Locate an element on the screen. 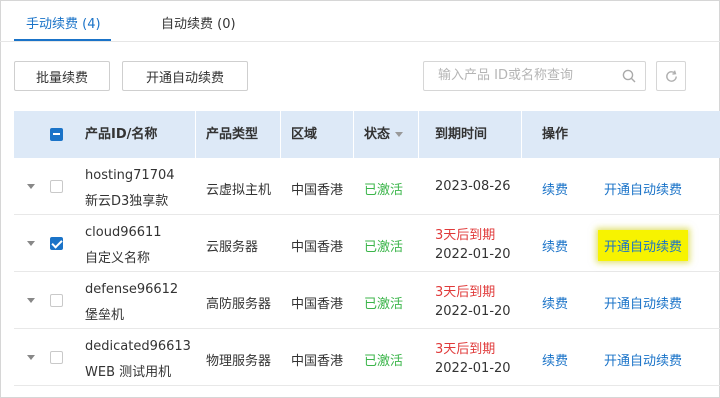  batch-renew-button: 批量续费 is located at coordinates (62, 76).